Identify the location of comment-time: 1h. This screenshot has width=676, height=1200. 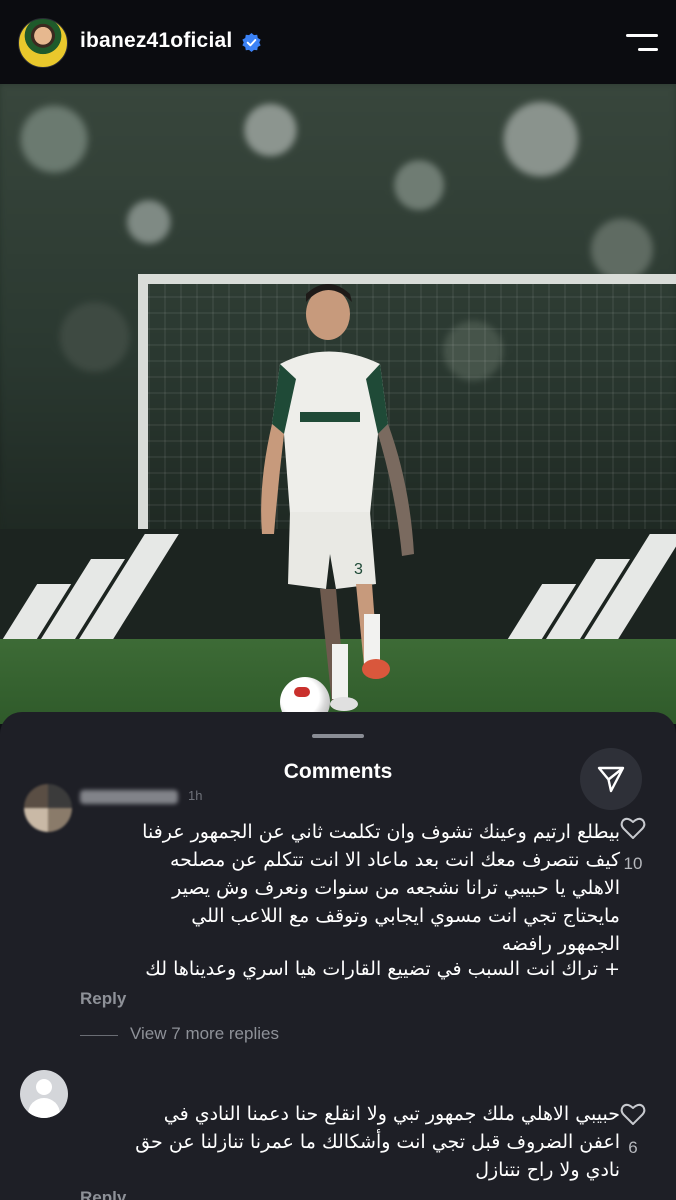
(195, 795).